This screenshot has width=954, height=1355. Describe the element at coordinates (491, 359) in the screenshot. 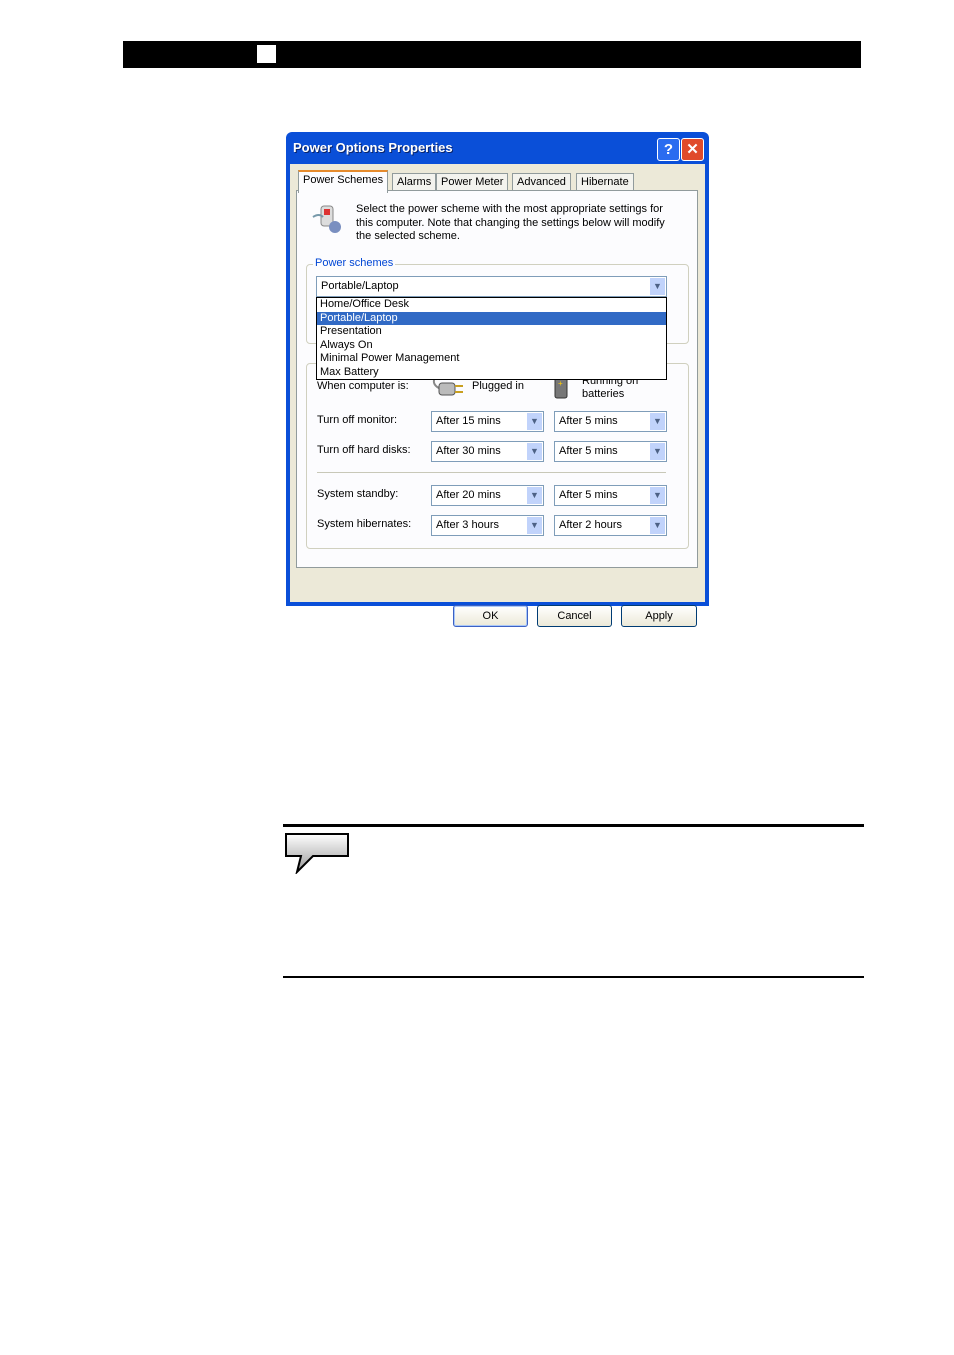

I see `scheme-option: Minimal Power Management` at that location.